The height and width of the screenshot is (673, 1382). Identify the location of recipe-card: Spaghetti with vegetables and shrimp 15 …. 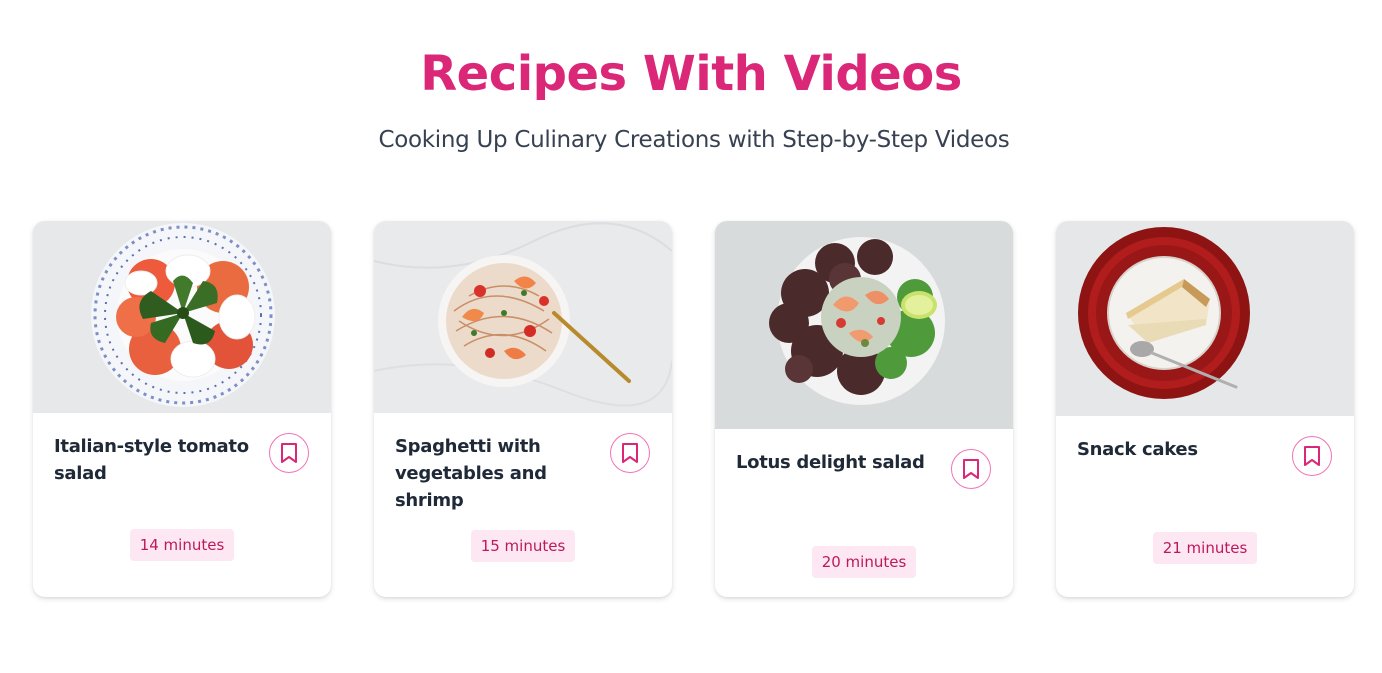
(523, 409).